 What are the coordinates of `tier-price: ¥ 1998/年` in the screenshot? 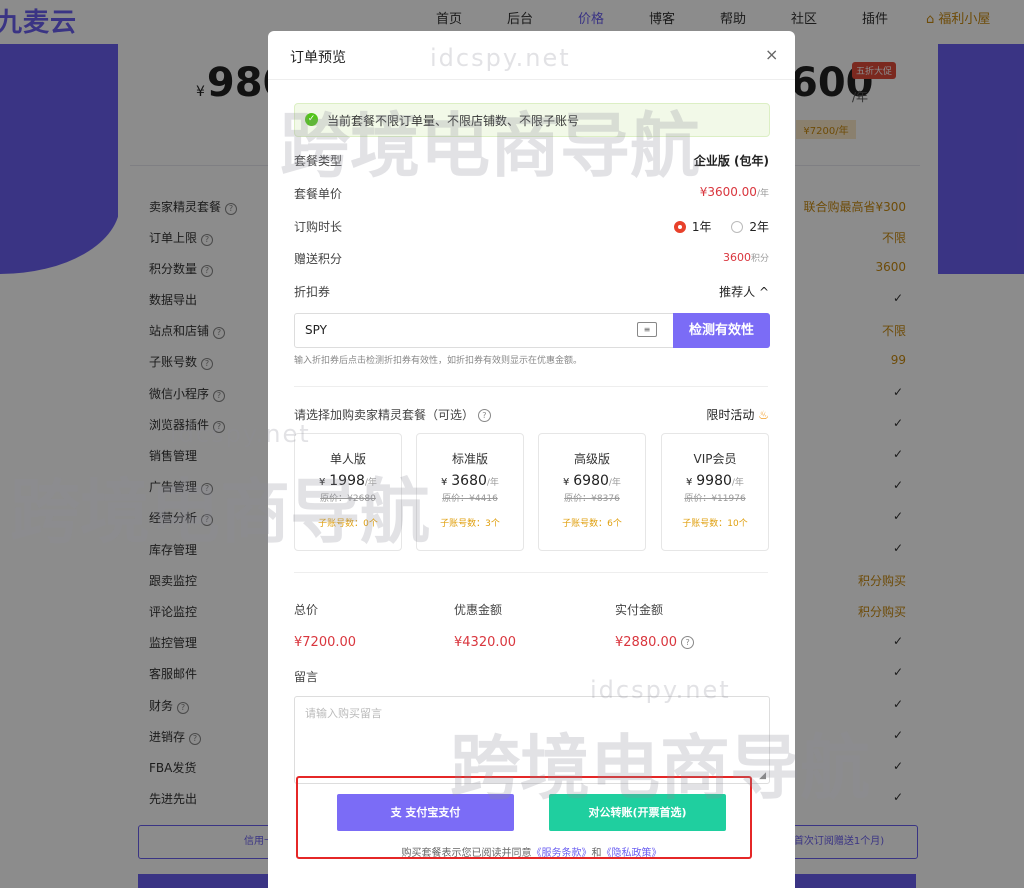 It's located at (348, 481).